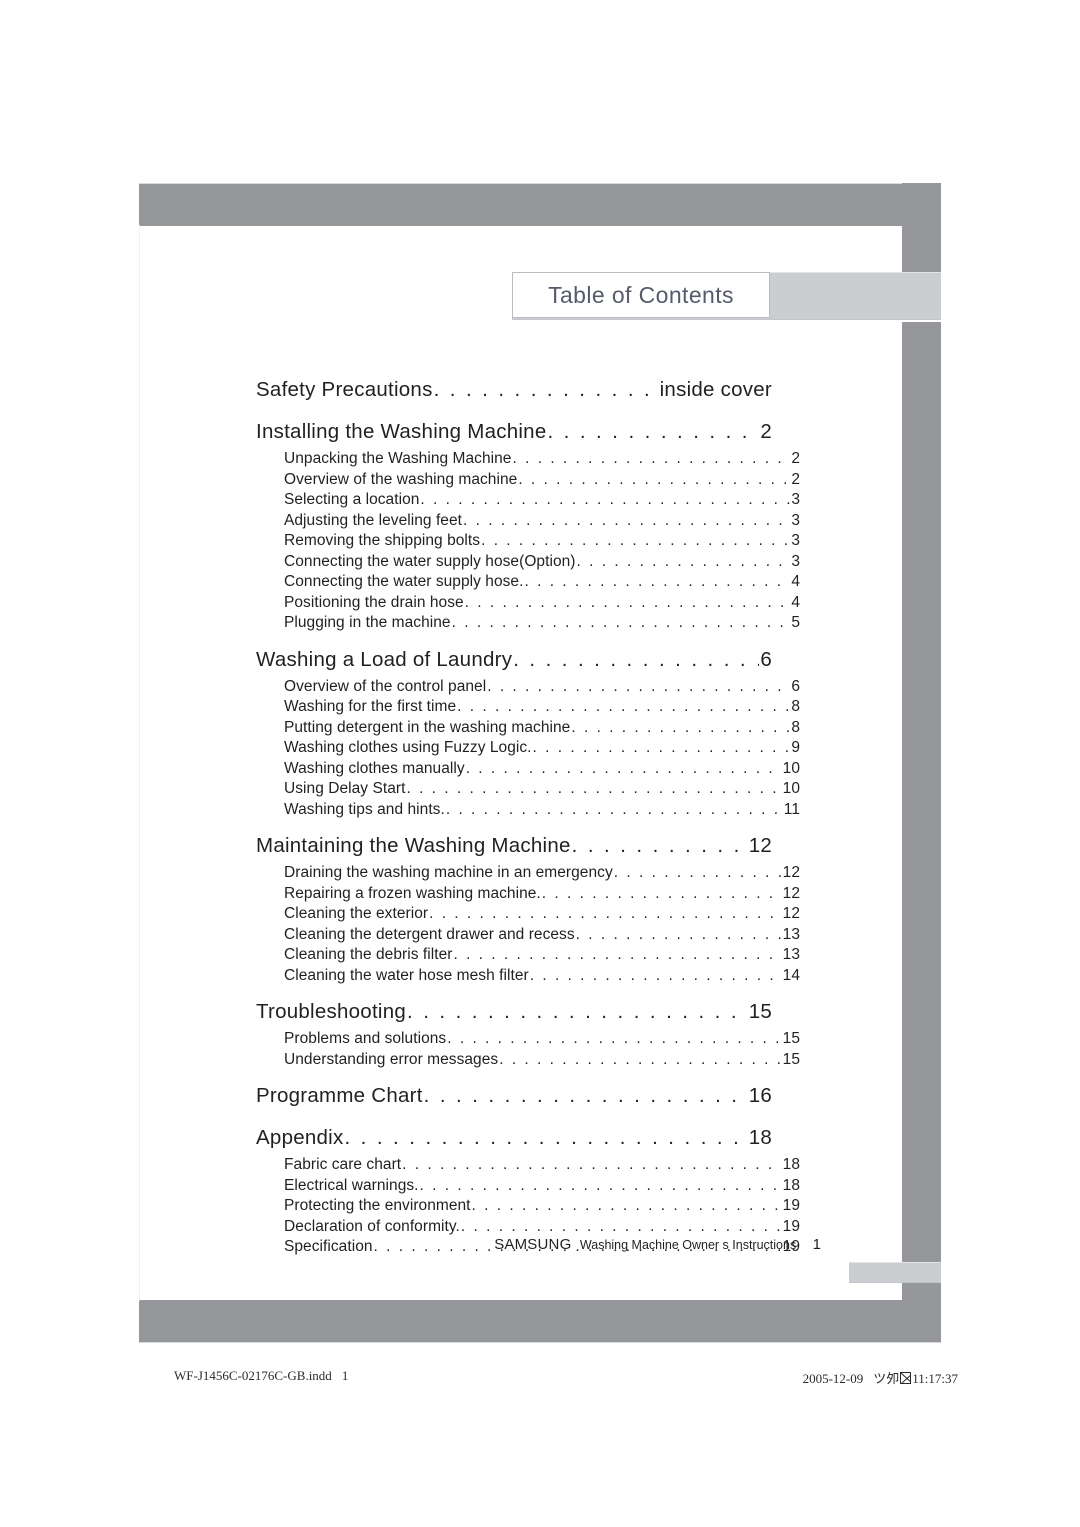 This screenshot has width=1080, height=1527. Describe the element at coordinates (343, 1164) in the screenshot. I see `toc-entry-label: Fabric care chart` at that location.